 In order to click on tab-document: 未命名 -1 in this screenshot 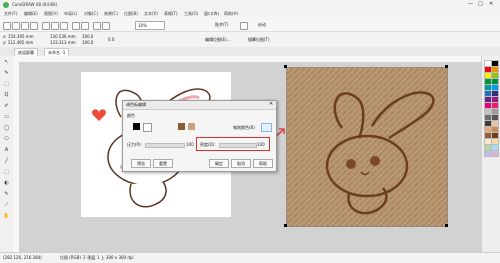, I will do `click(57, 52)`.